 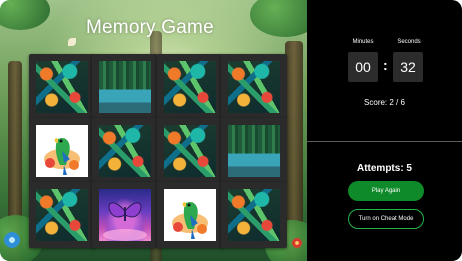 What do you see at coordinates (363, 67) in the screenshot?
I see `minutes-display: 00` at bounding box center [363, 67].